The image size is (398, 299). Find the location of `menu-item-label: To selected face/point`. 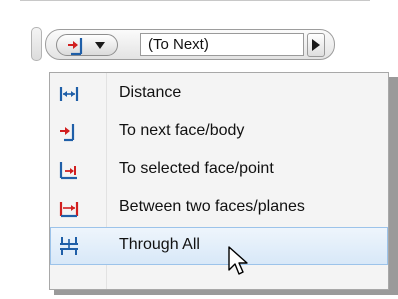

menu-item-label: To selected face/point is located at coordinates (196, 168).